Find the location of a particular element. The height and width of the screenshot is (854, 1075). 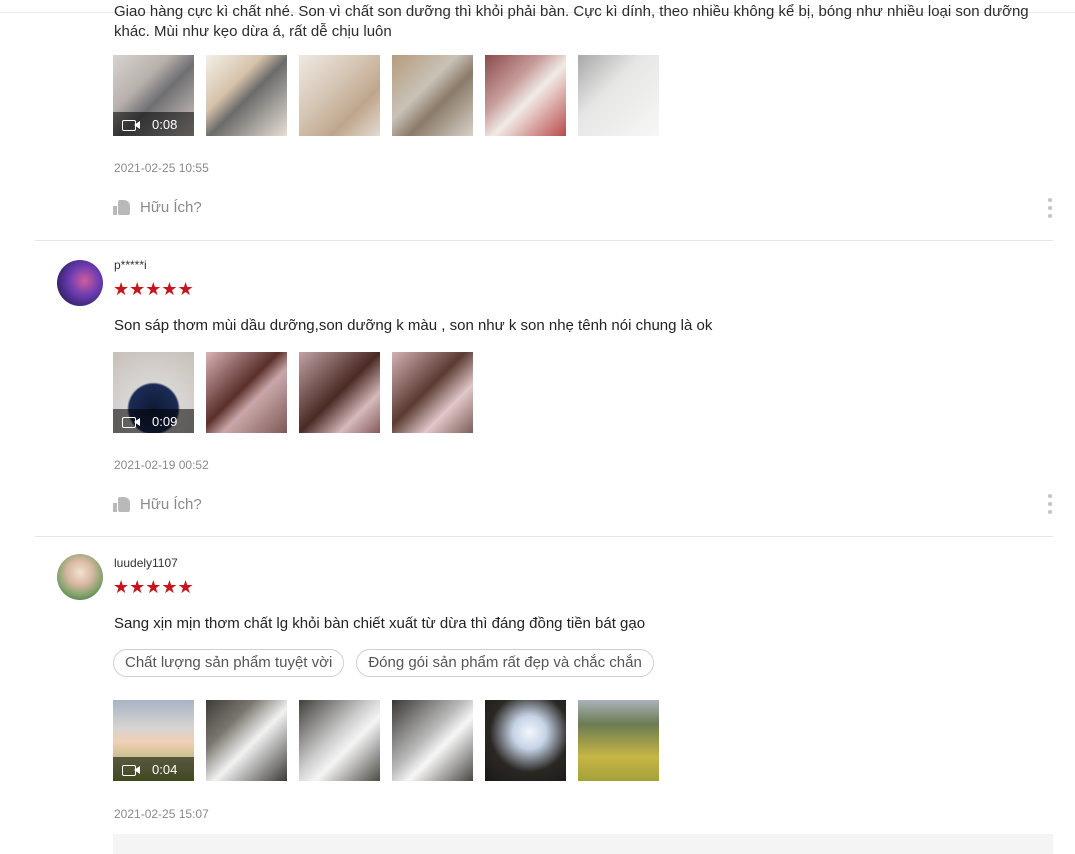

bottom-placeholder is located at coordinates (583, 844).